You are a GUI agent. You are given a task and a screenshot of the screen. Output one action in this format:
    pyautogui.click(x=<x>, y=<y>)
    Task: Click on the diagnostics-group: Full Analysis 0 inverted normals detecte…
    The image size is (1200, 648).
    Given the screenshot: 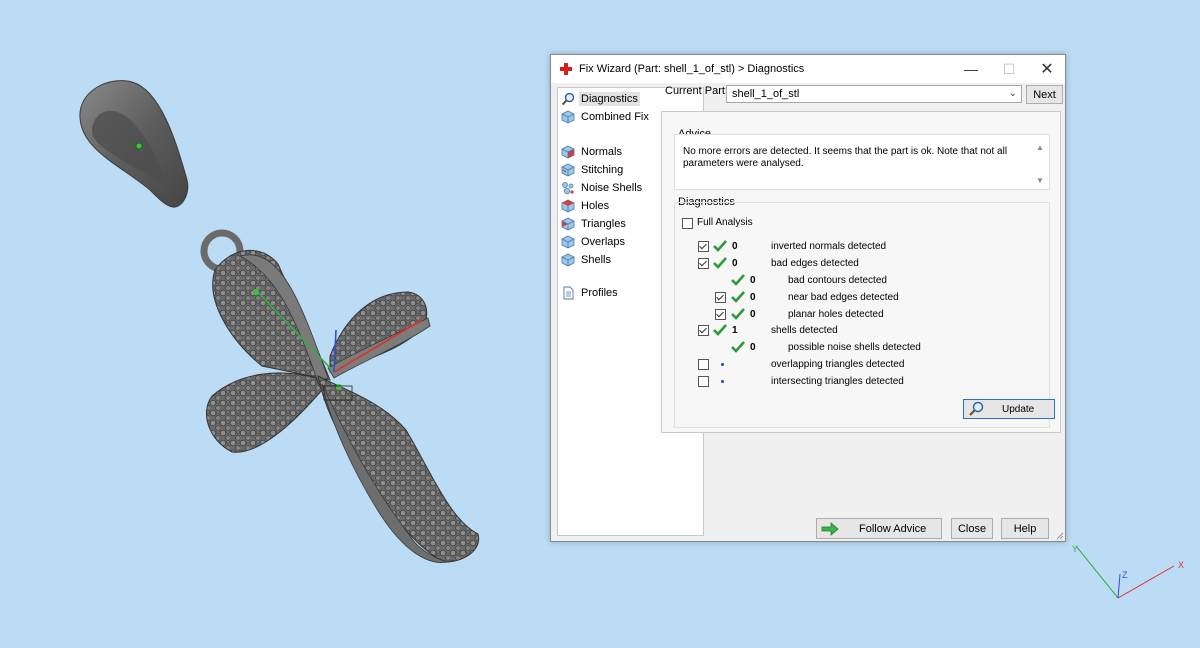 What is the action you would take?
    pyautogui.click(x=864, y=315)
    